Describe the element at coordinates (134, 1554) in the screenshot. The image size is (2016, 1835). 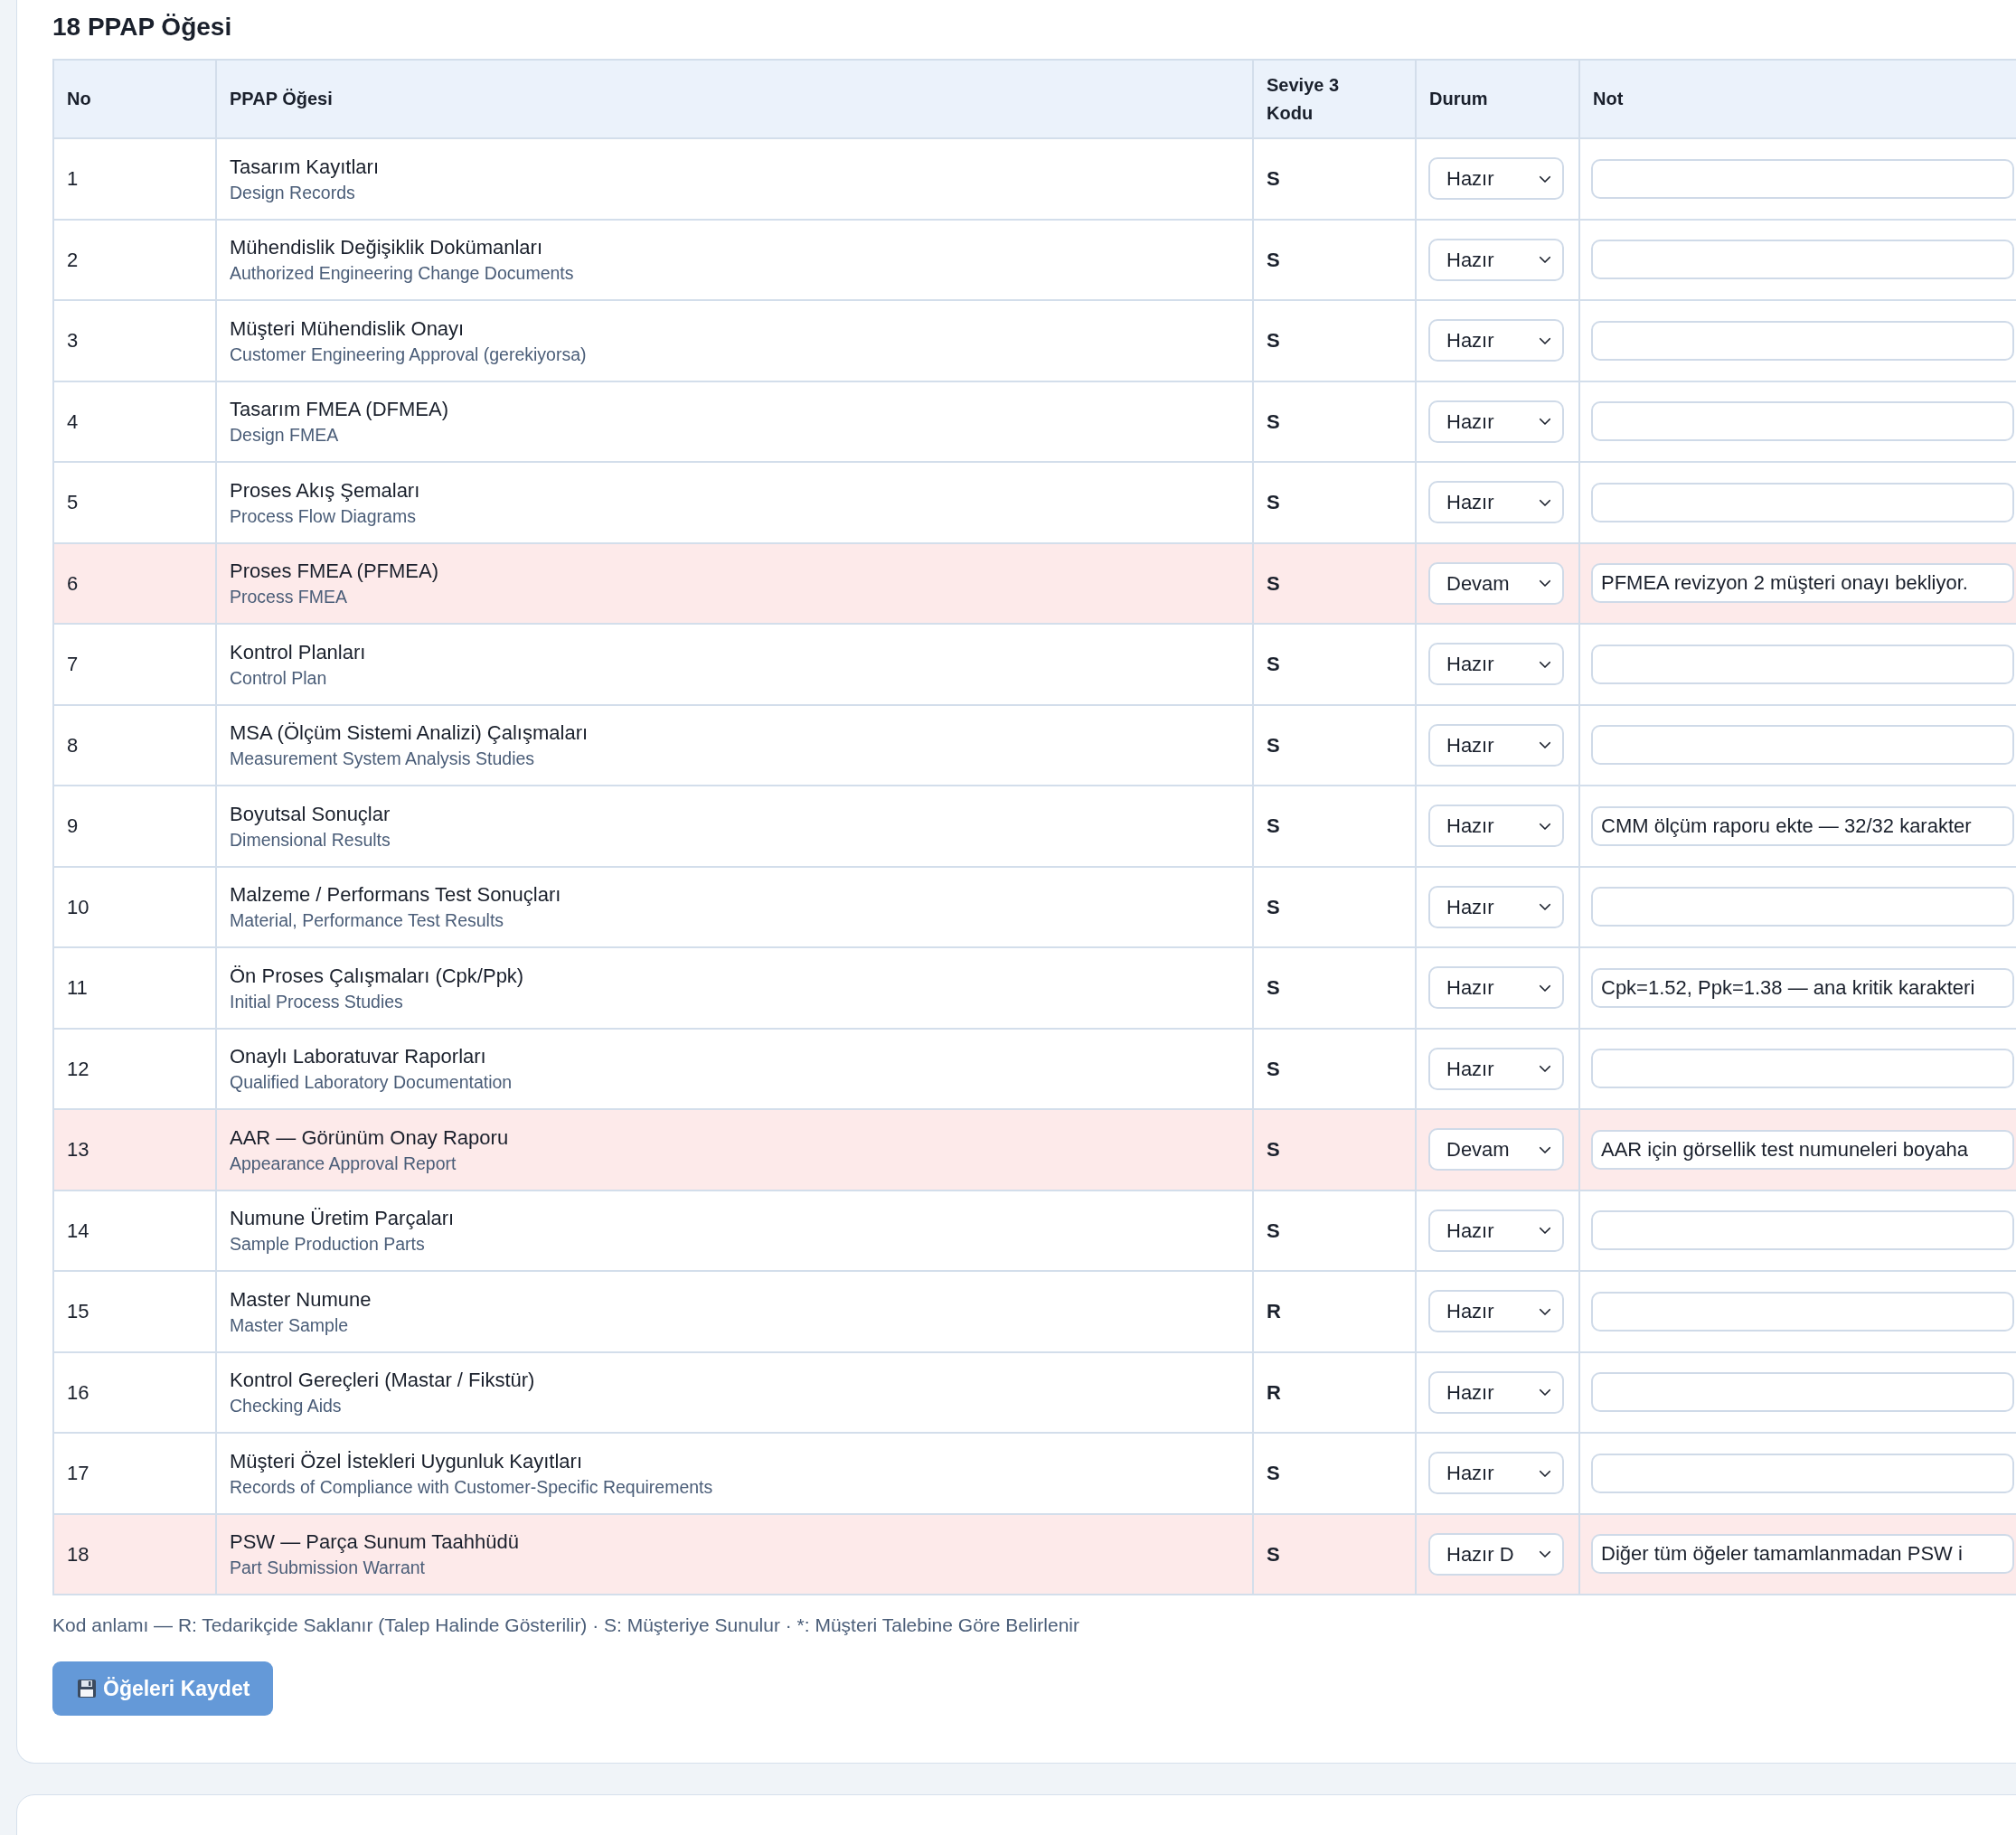
I see `table-cell: 18` at that location.